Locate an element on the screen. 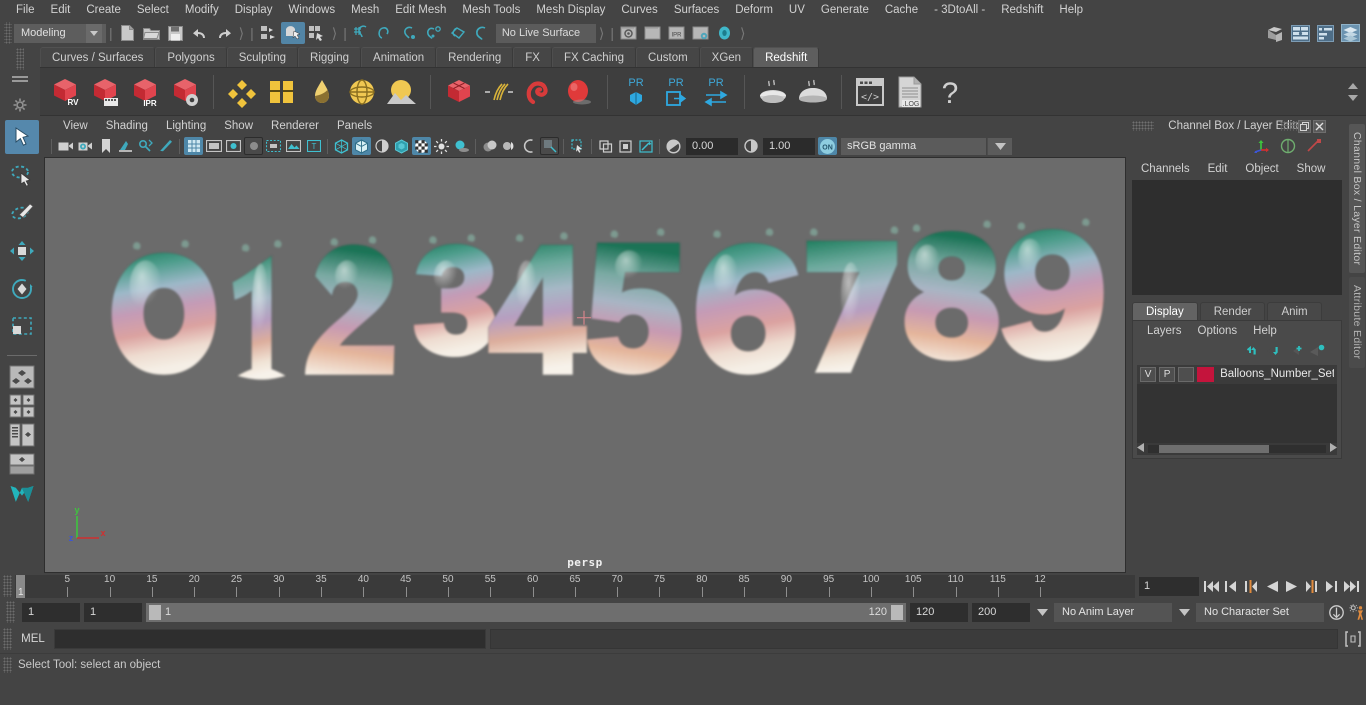 The width and height of the screenshot is (1366, 705). step-forward-frame-icon is located at coordinates (1311, 586).